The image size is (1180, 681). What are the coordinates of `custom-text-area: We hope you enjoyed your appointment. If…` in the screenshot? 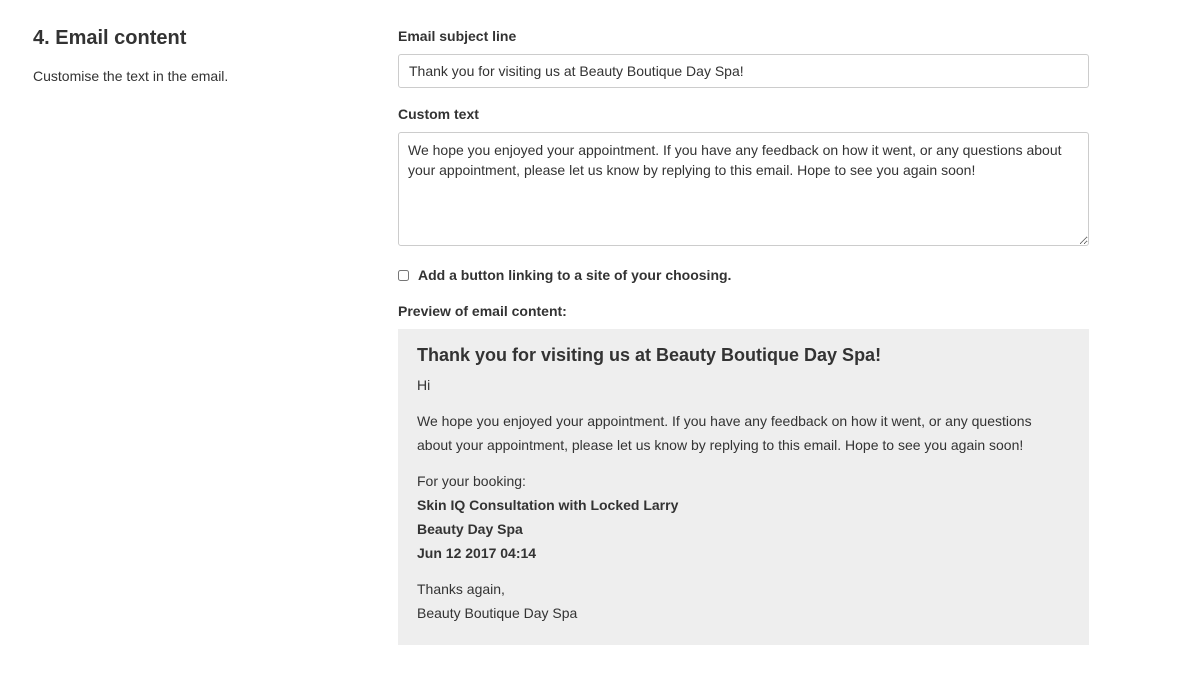 It's located at (743, 189).